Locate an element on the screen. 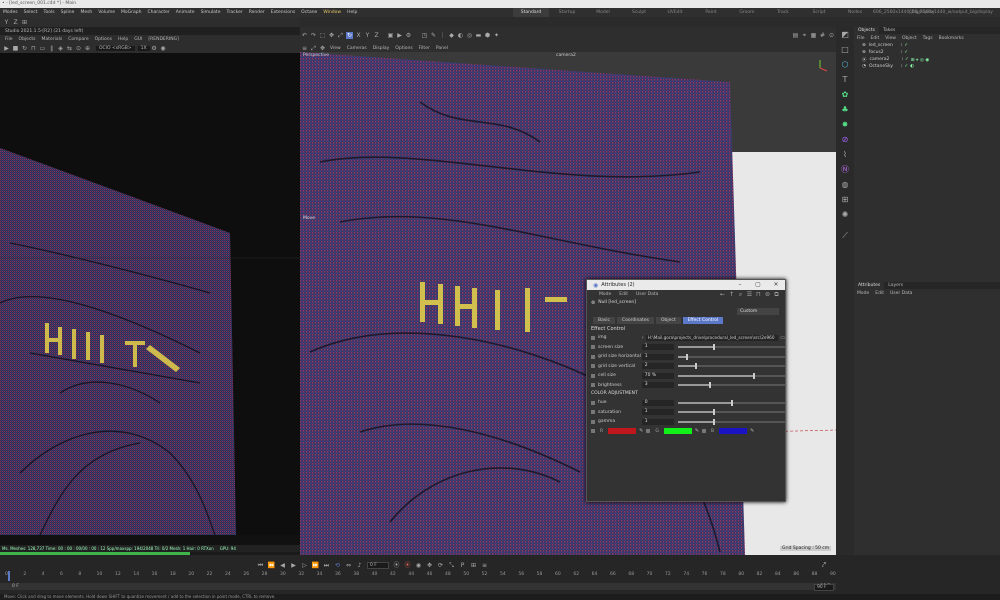  layout-tab: Track is located at coordinates (783, 12).